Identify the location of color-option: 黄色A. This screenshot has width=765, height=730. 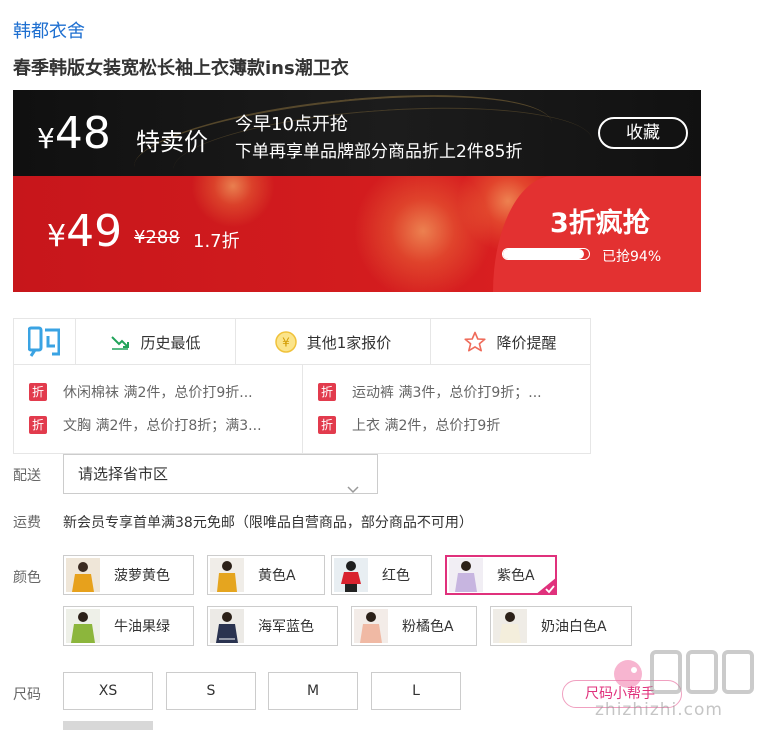
(266, 575).